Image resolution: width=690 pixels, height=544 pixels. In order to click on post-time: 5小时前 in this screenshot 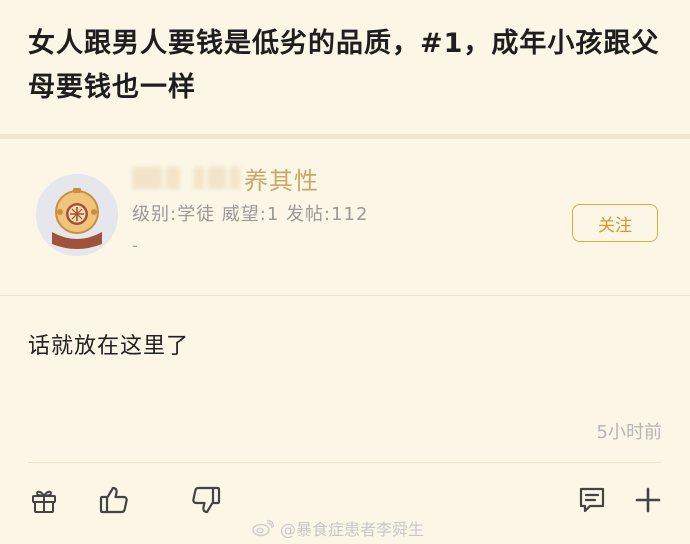, I will do `click(629, 432)`.